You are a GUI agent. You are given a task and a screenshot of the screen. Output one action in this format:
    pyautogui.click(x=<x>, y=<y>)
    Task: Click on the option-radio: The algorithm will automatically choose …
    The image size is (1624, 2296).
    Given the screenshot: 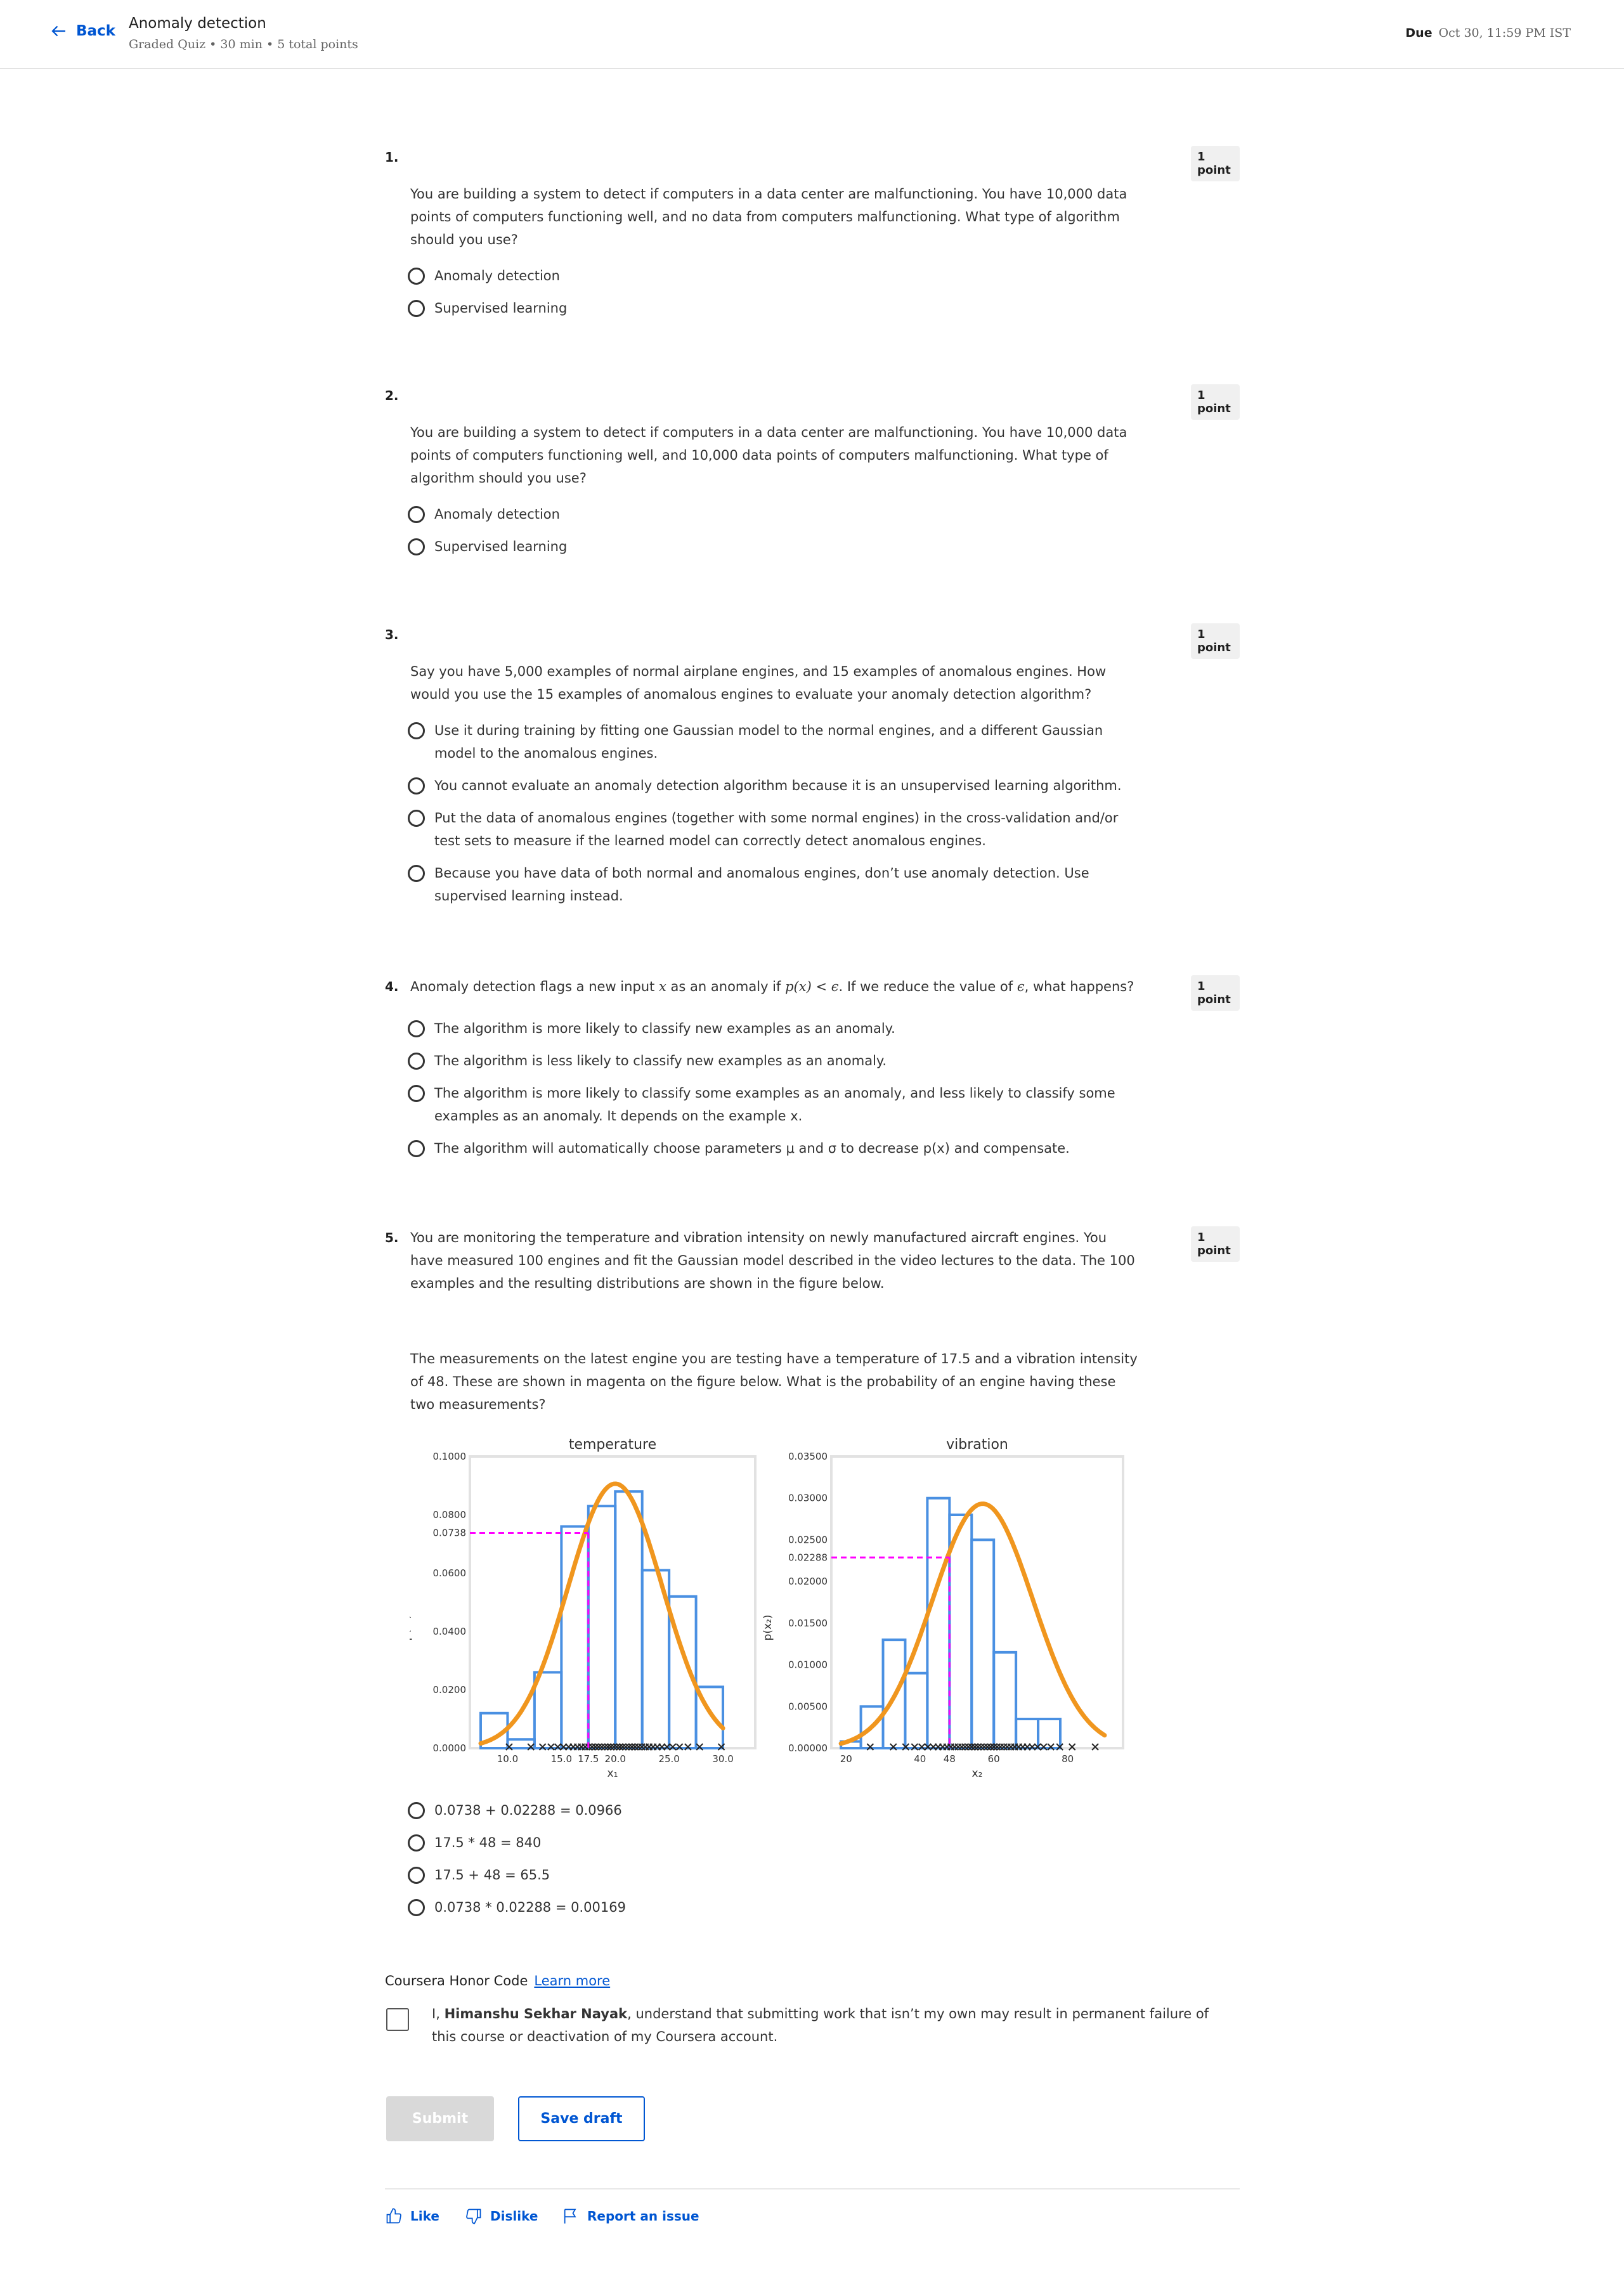 What is the action you would take?
    pyautogui.click(x=772, y=1149)
    